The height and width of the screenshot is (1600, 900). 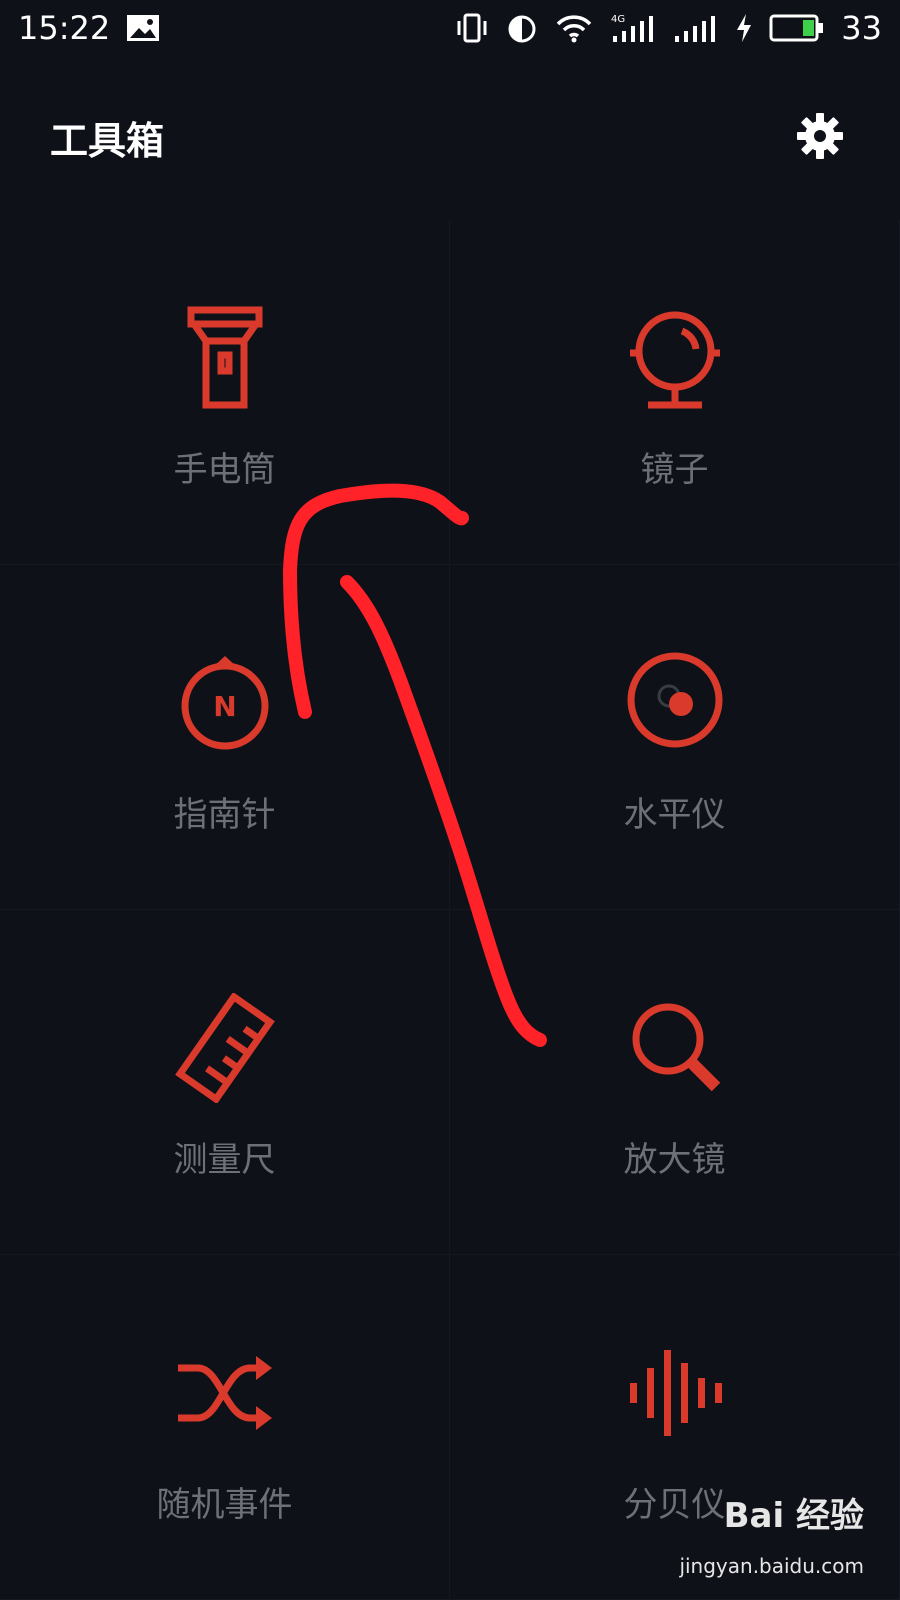 I want to click on shuffle-icon, so click(x=225, y=1393).